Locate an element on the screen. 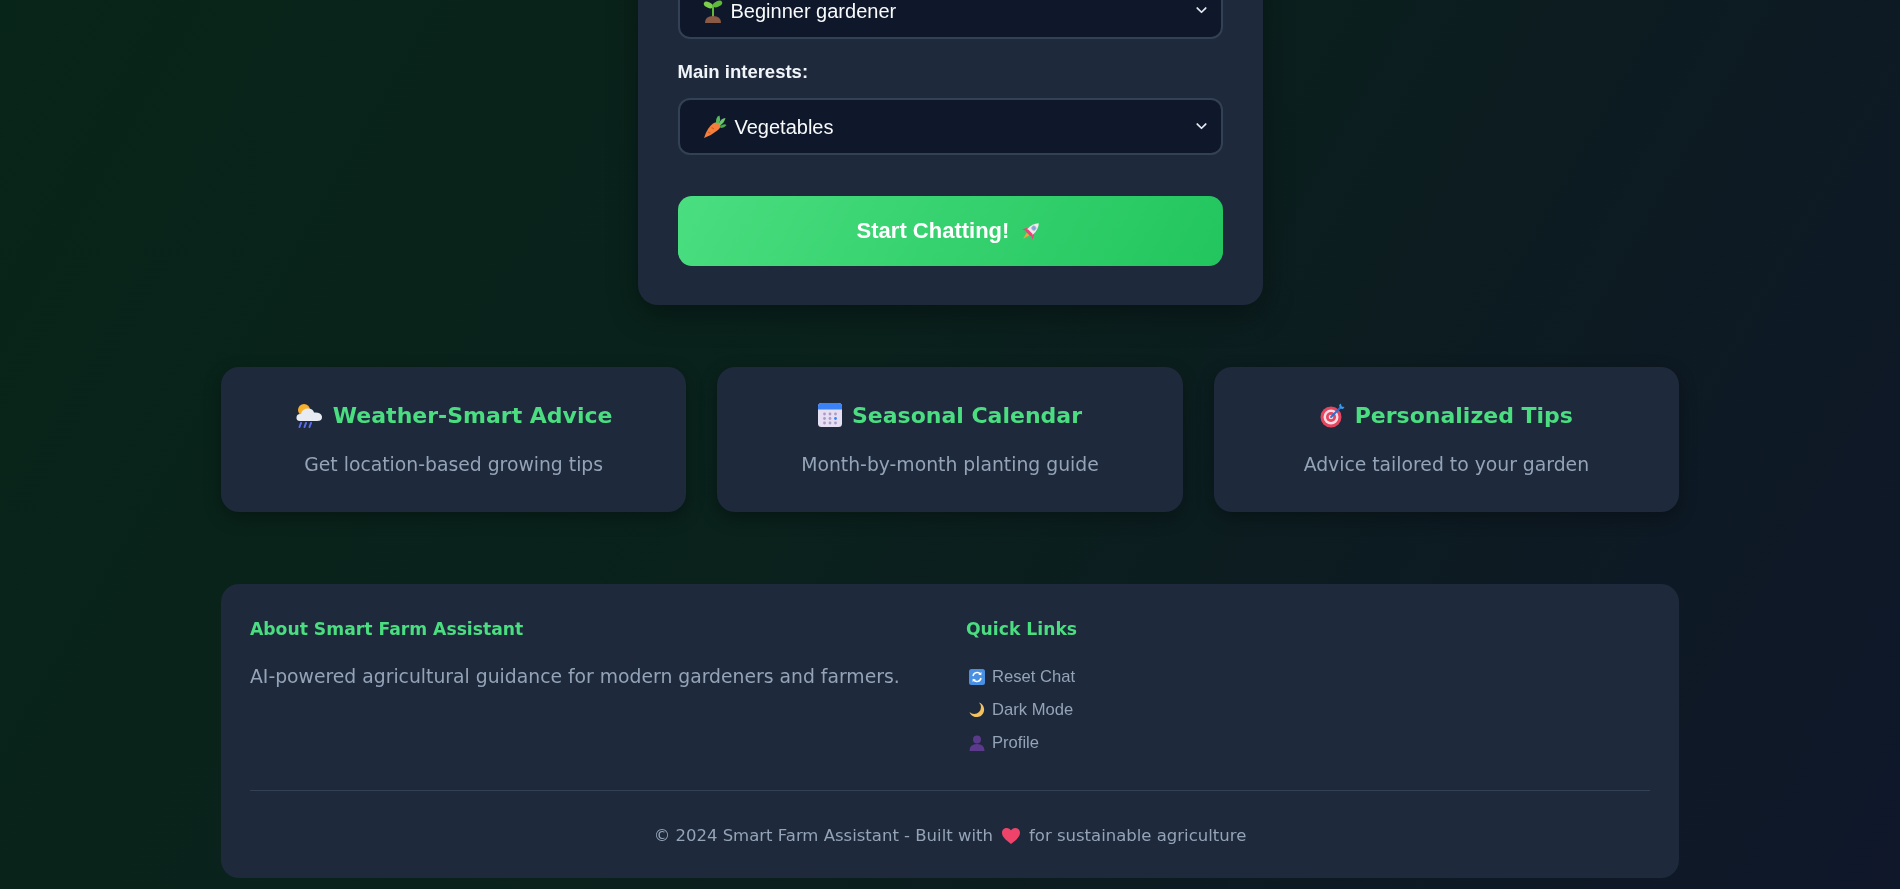 The height and width of the screenshot is (889, 1900). carrot-icon is located at coordinates (714, 126).